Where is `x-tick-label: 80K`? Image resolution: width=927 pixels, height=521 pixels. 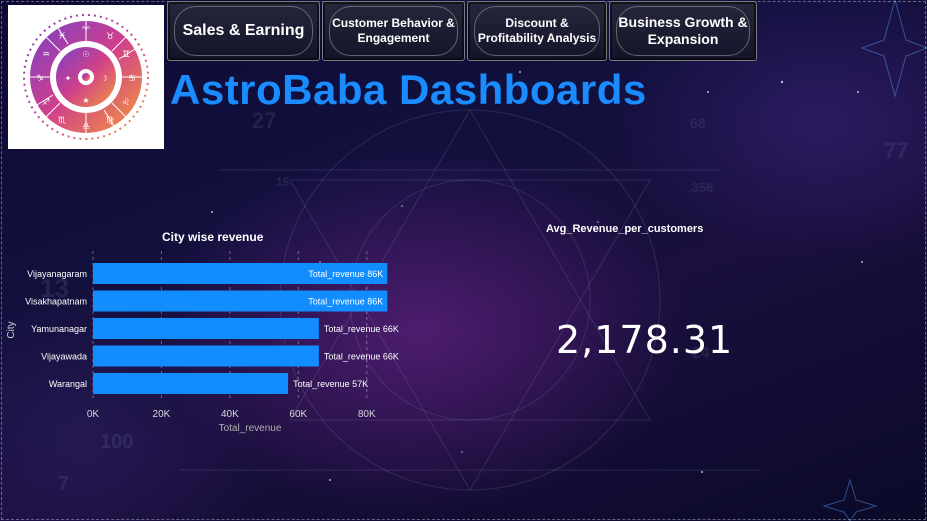 x-tick-label: 80K is located at coordinates (367, 414).